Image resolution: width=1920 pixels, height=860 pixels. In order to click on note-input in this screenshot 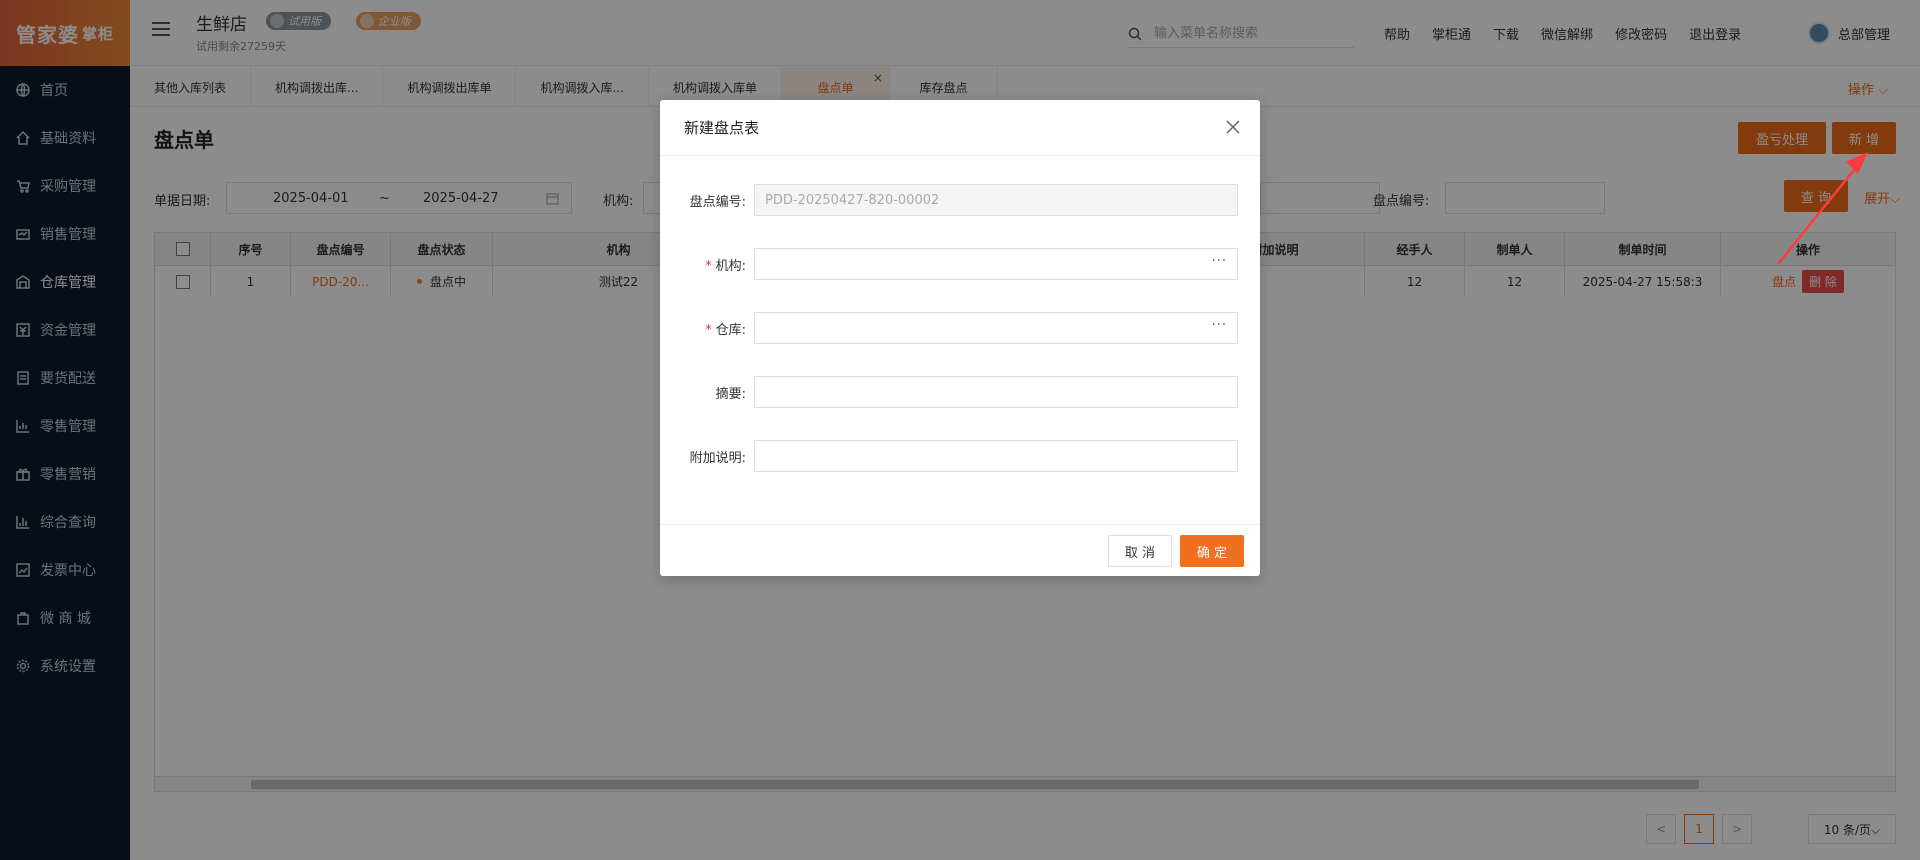, I will do `click(1001, 456)`.